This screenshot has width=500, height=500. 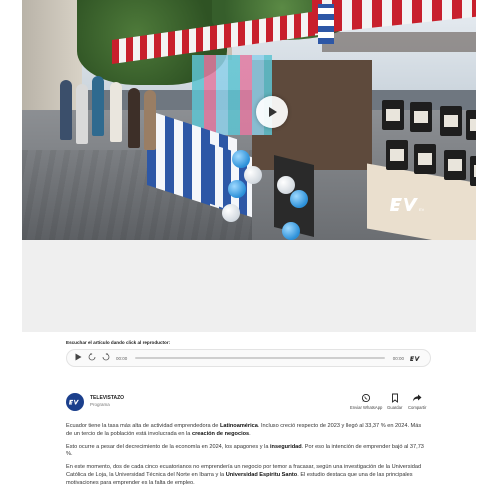 I want to click on share-icon, so click(x=417, y=398).